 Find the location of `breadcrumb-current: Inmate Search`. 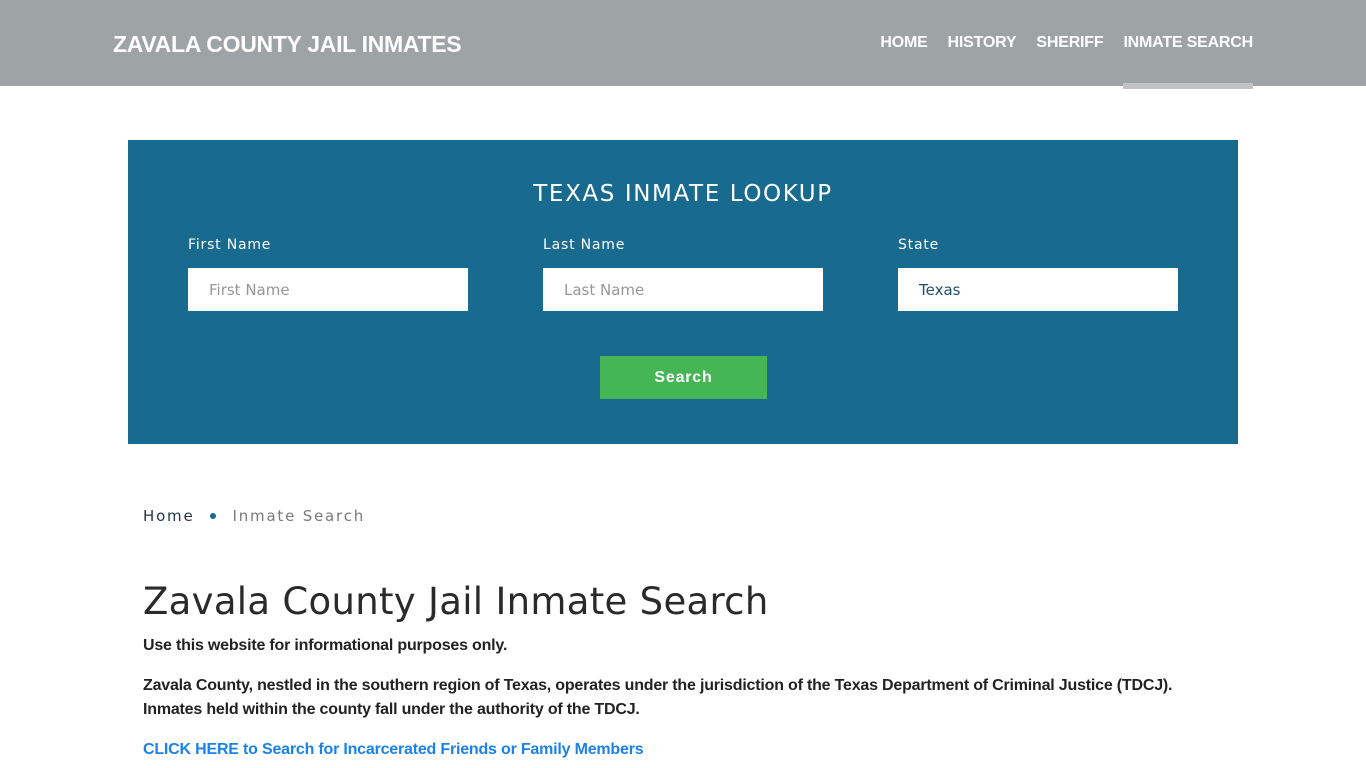

breadcrumb-current: Inmate Search is located at coordinates (299, 516).